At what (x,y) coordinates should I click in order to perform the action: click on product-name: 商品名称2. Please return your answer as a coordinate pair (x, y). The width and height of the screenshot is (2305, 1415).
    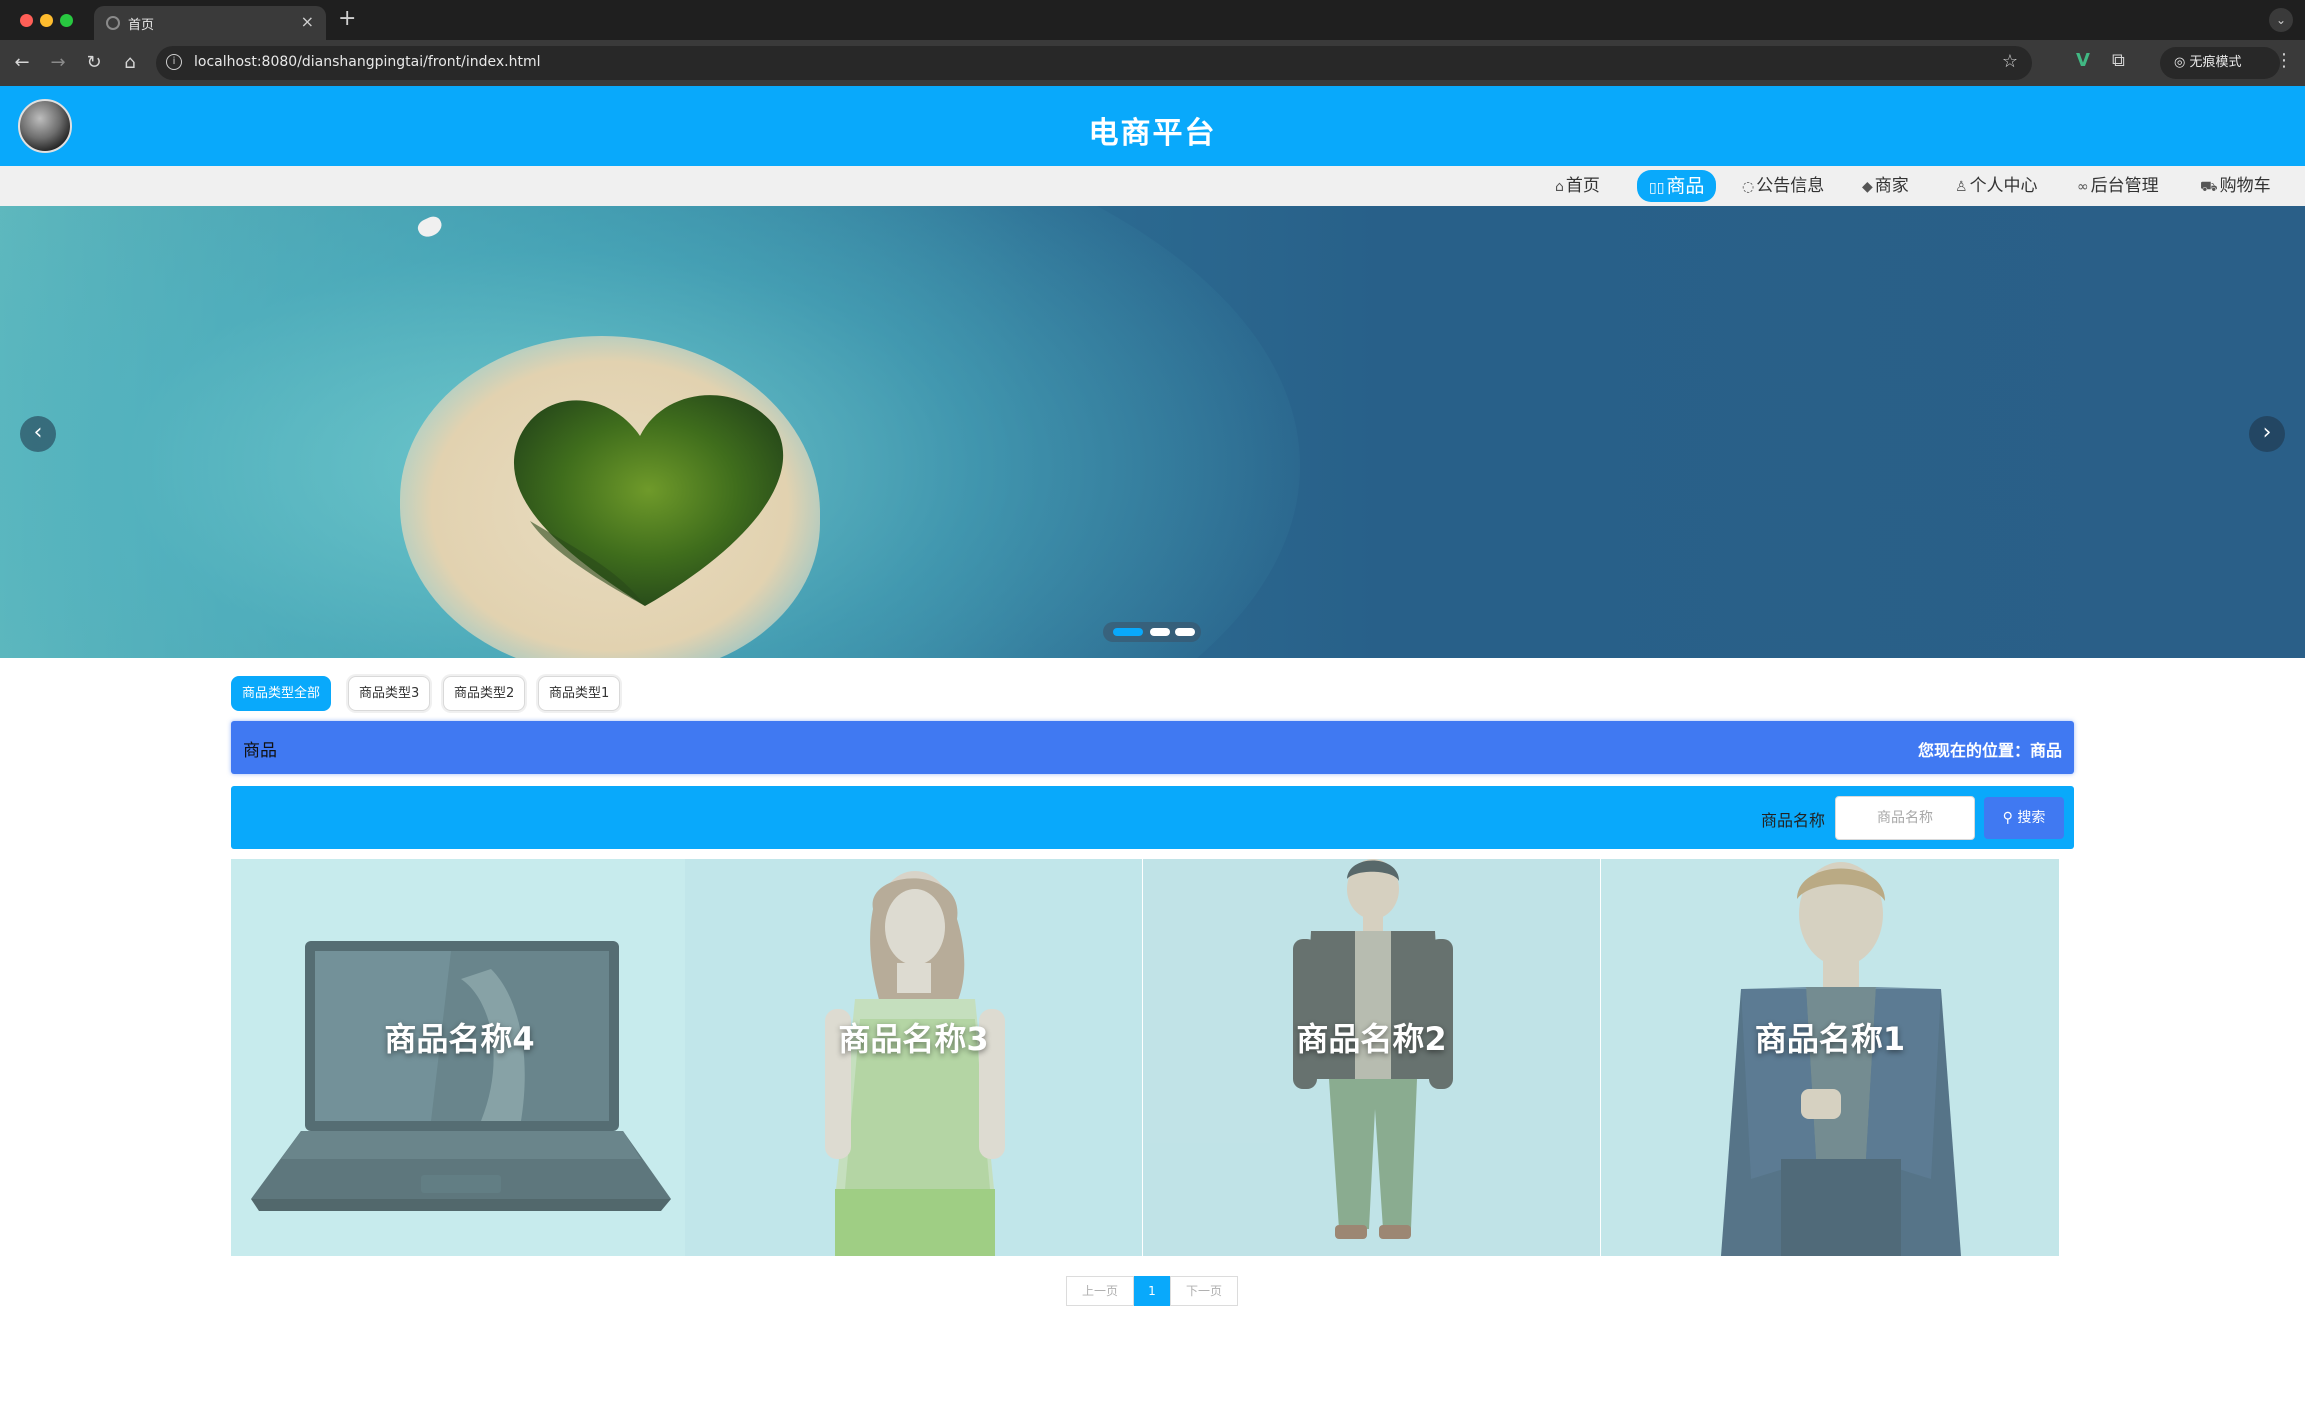
    Looking at the image, I should click on (1371, 1039).